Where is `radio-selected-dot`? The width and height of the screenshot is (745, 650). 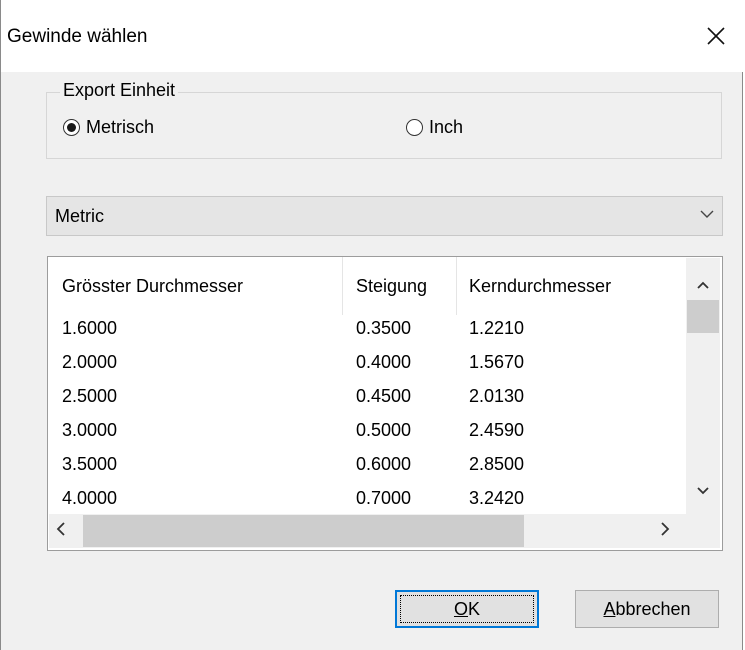 radio-selected-dot is located at coordinates (71, 127).